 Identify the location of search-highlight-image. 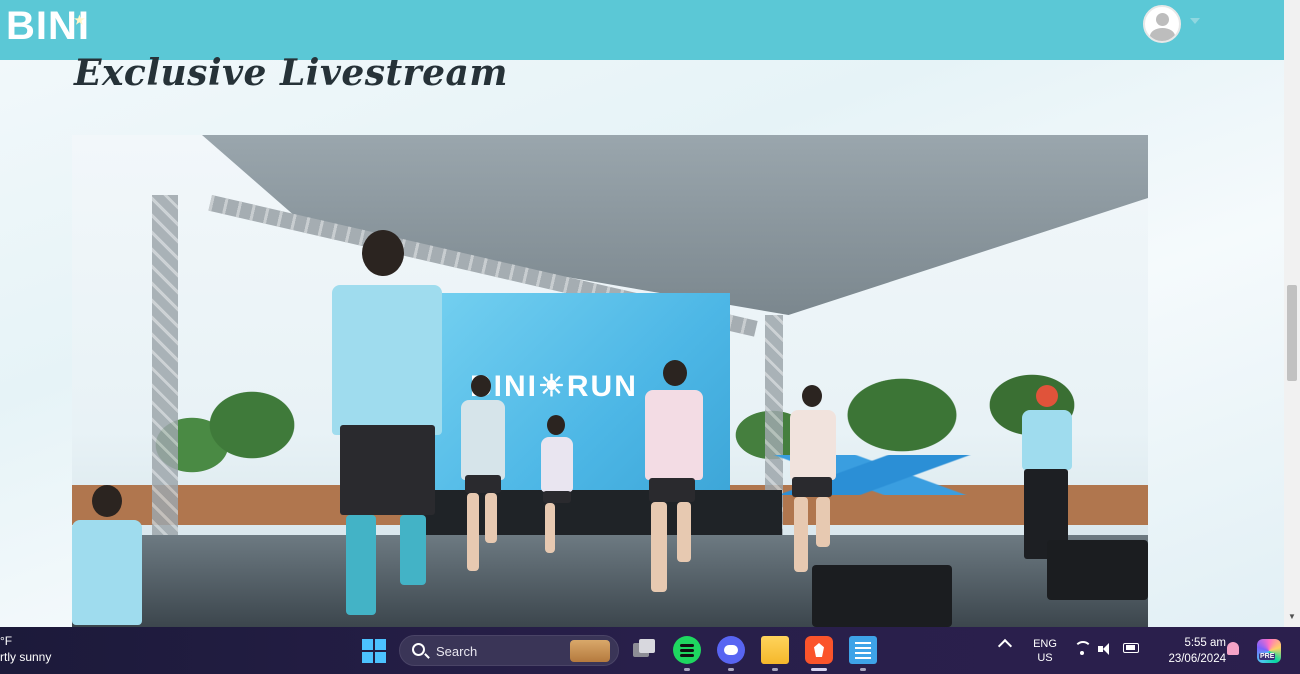
(590, 651).